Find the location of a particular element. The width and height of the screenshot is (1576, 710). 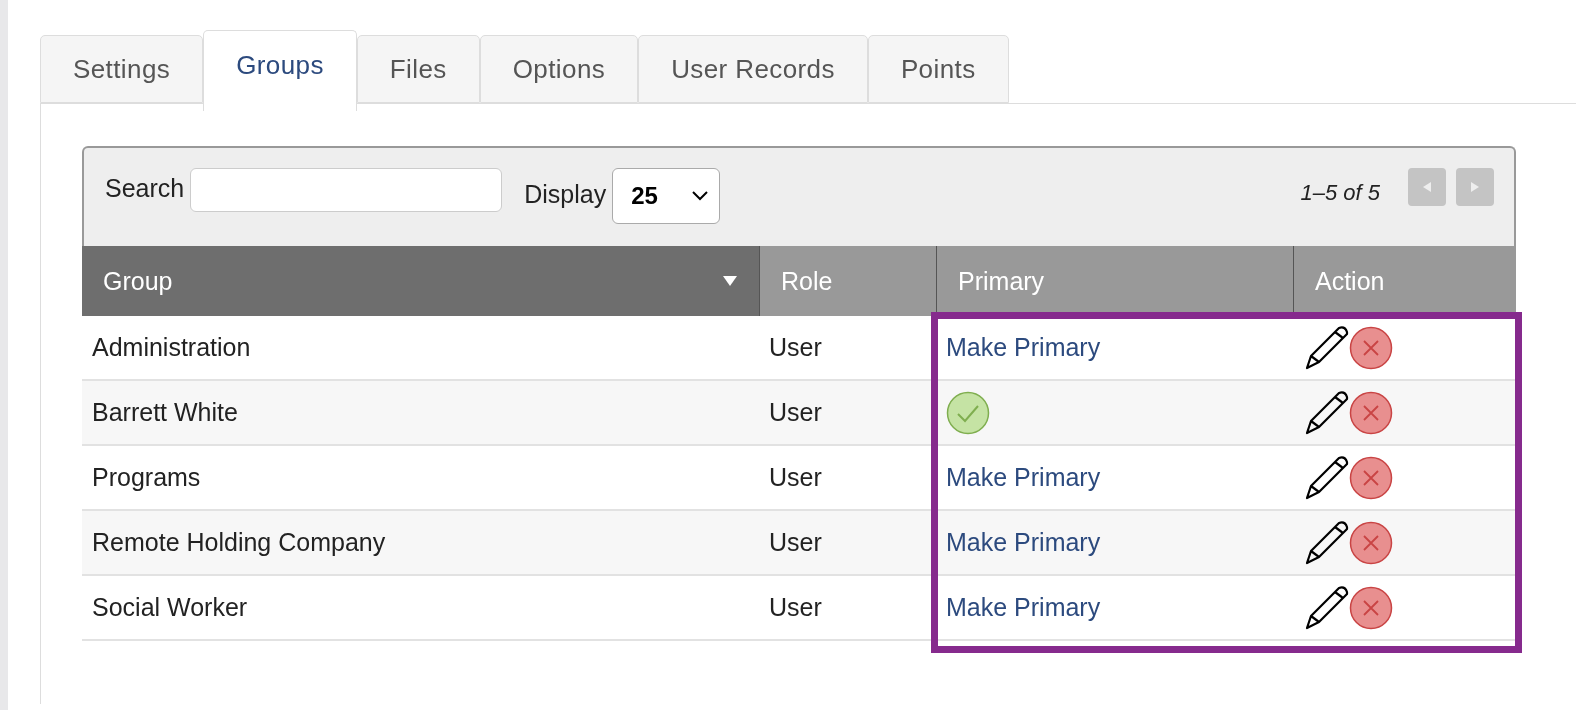

display-label: Display is located at coordinates (565, 194).